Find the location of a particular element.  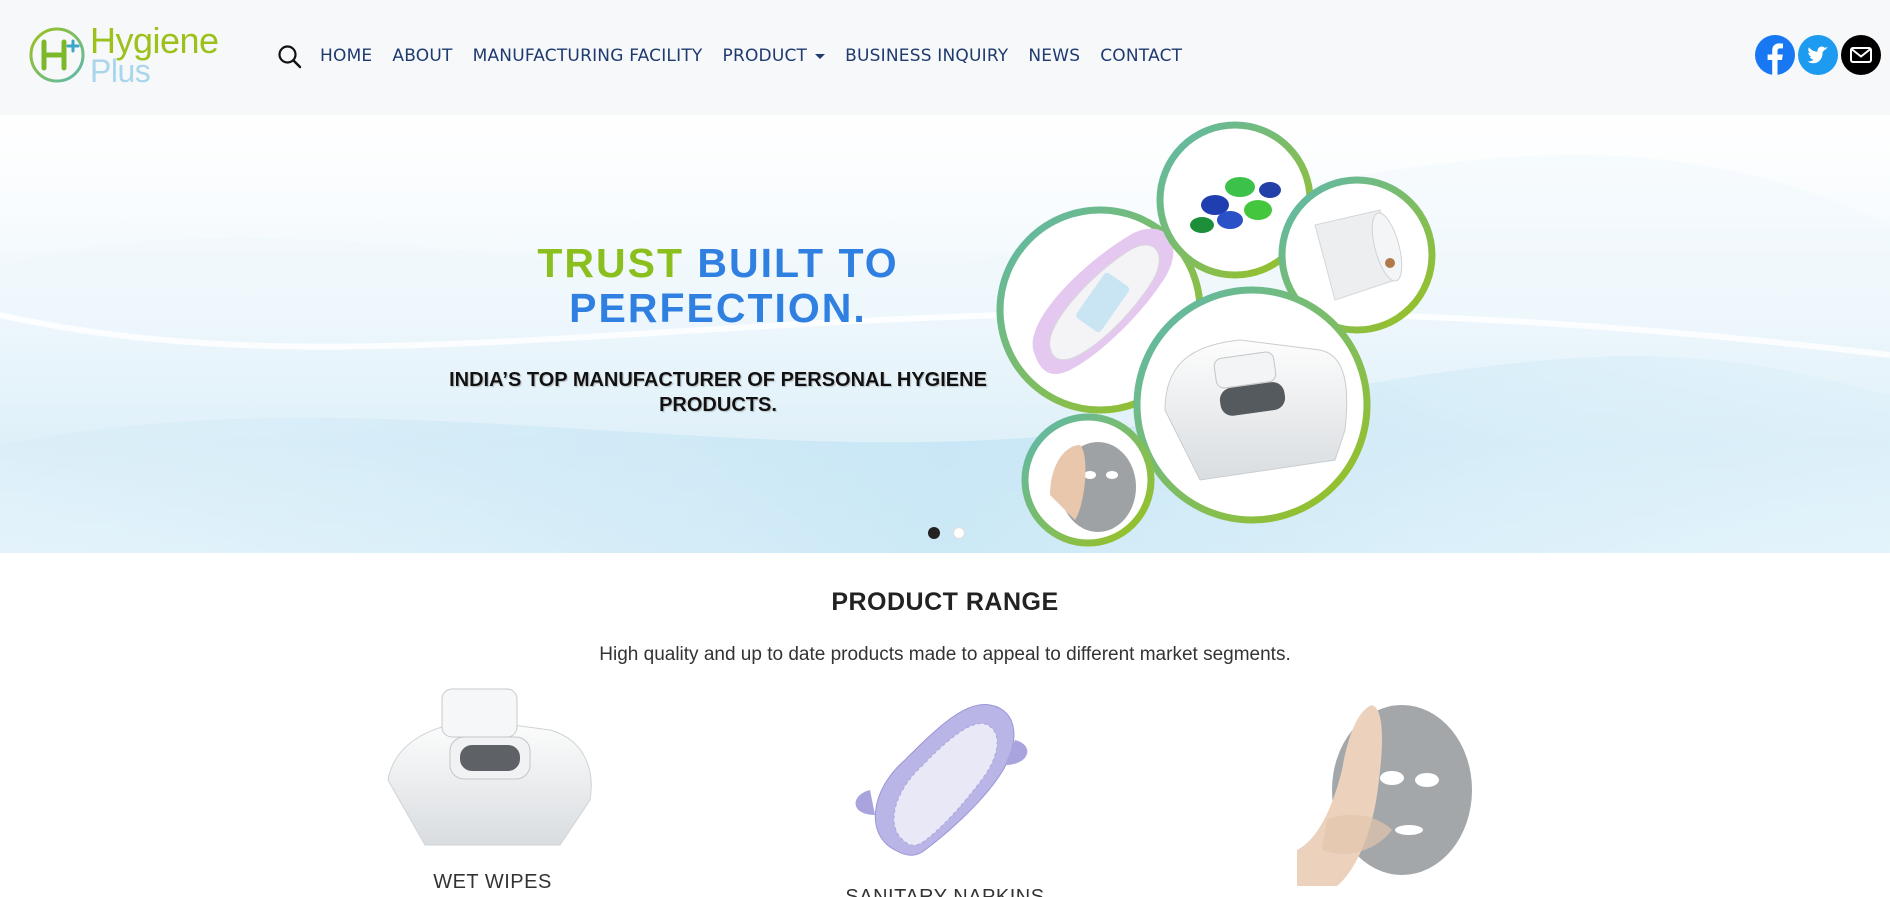

nav-home: HOME is located at coordinates (346, 56).